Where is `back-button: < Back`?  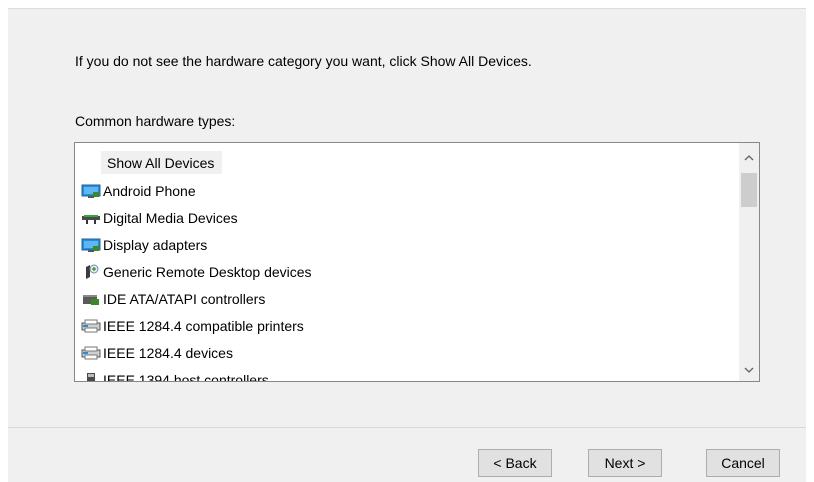 back-button: < Back is located at coordinates (515, 463).